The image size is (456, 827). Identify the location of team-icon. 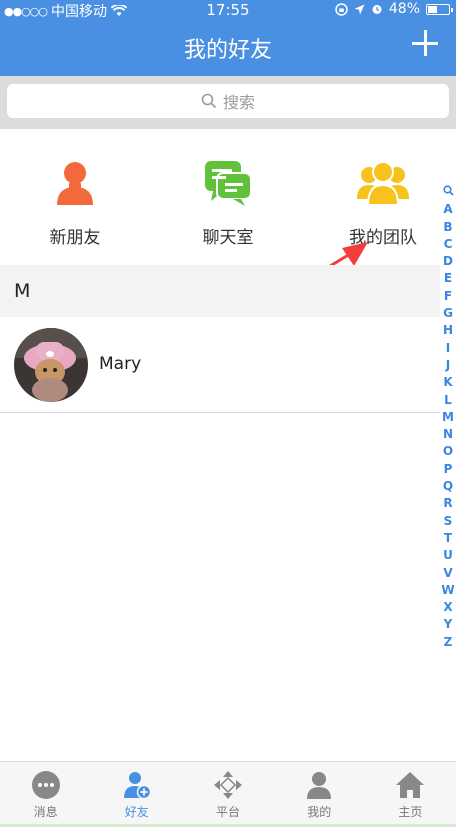
(383, 183).